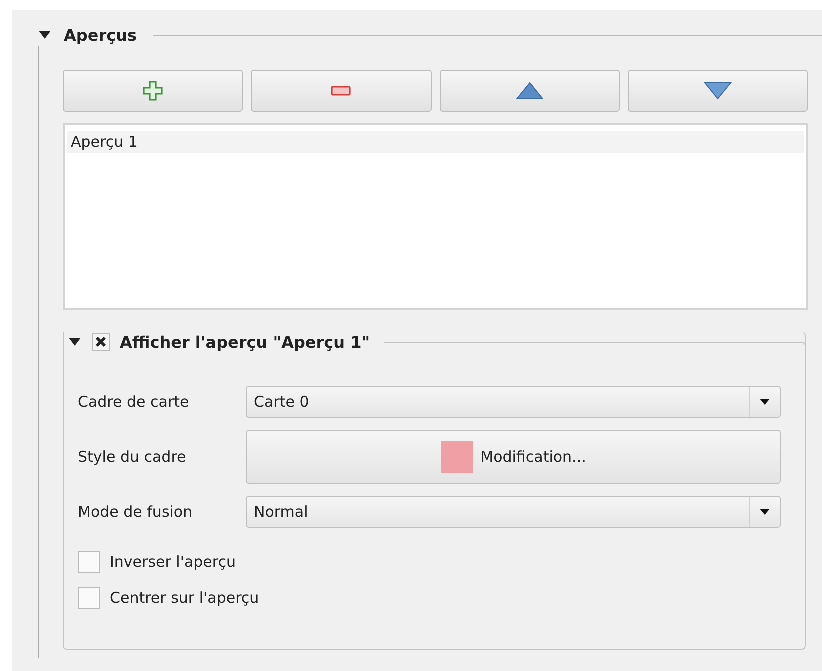  What do you see at coordinates (513, 512) in the screenshot?
I see `dropdown: Normal` at bounding box center [513, 512].